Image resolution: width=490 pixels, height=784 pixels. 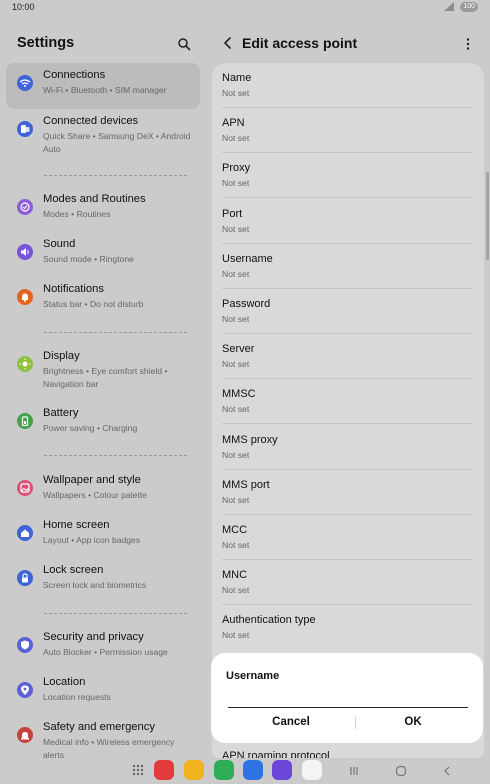 I want to click on settings-item-title: Safety and emergency, so click(x=99, y=727).